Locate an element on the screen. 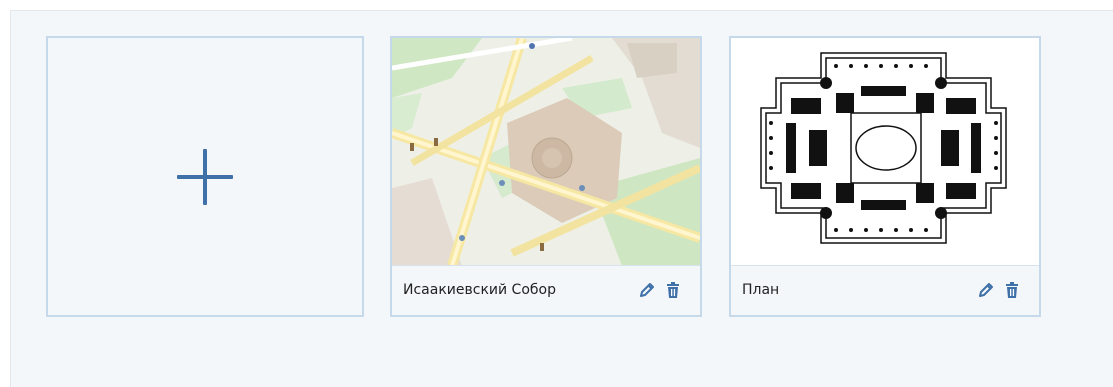 The height and width of the screenshot is (387, 1113). plus-icon is located at coordinates (205, 176).